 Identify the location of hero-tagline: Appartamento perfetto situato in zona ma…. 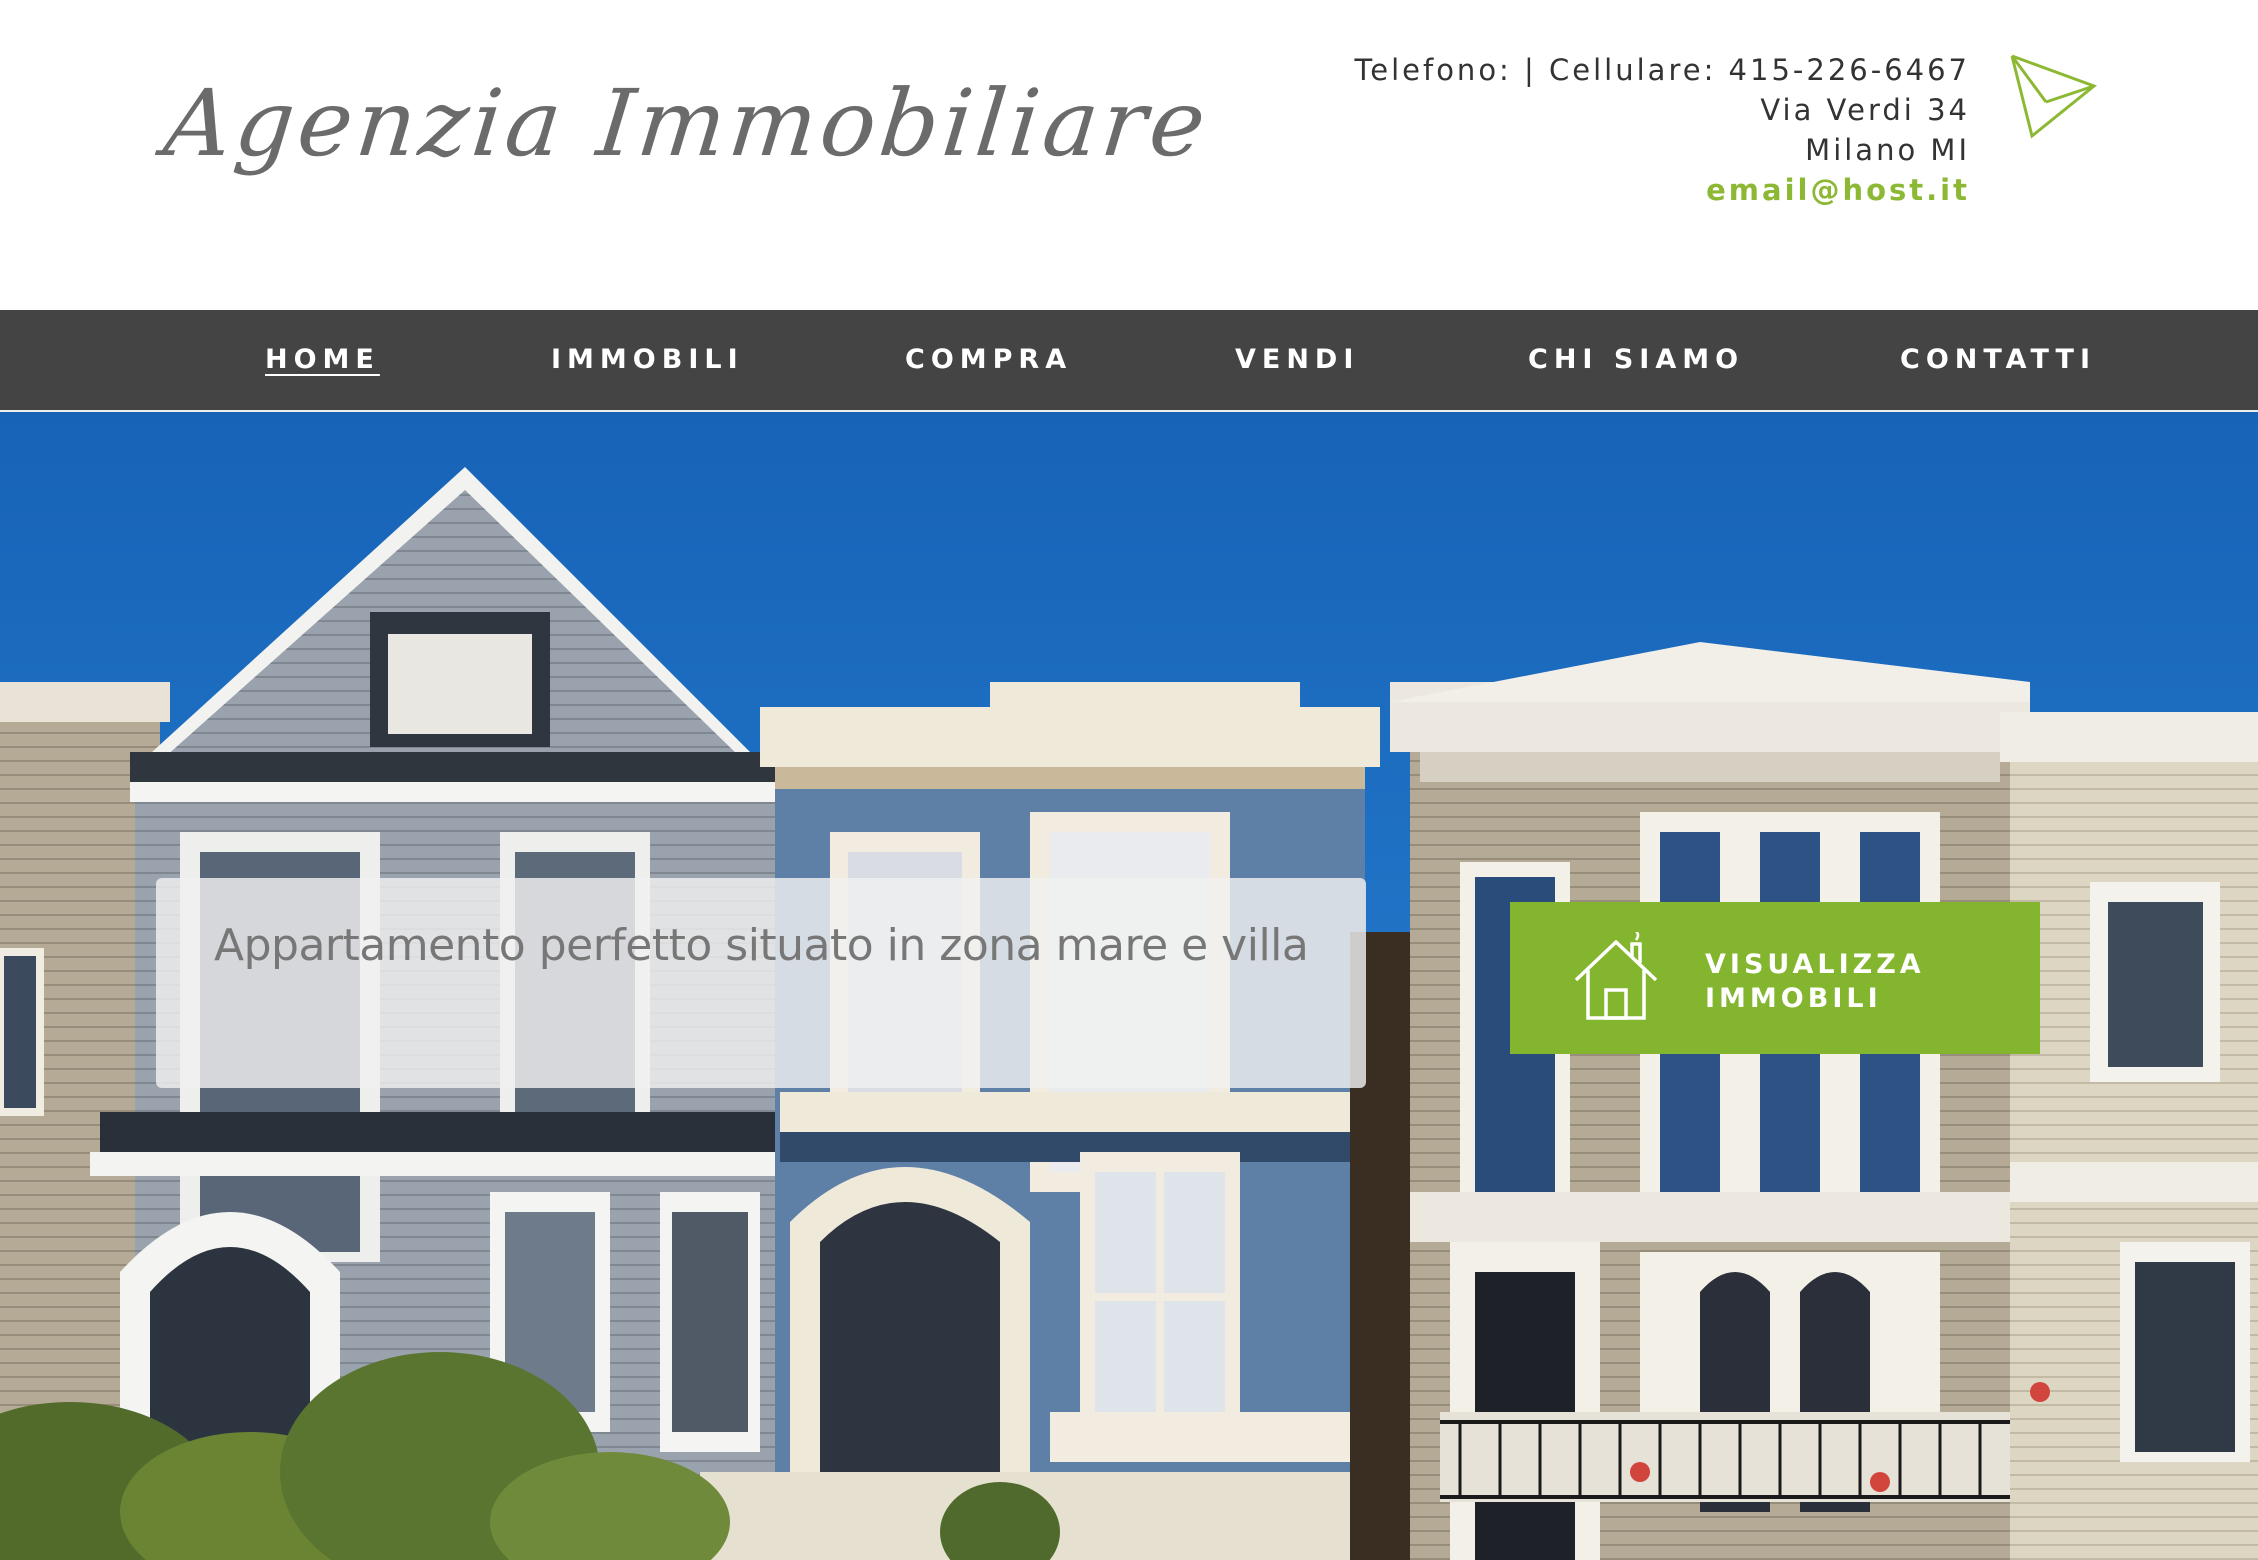
(761, 945).